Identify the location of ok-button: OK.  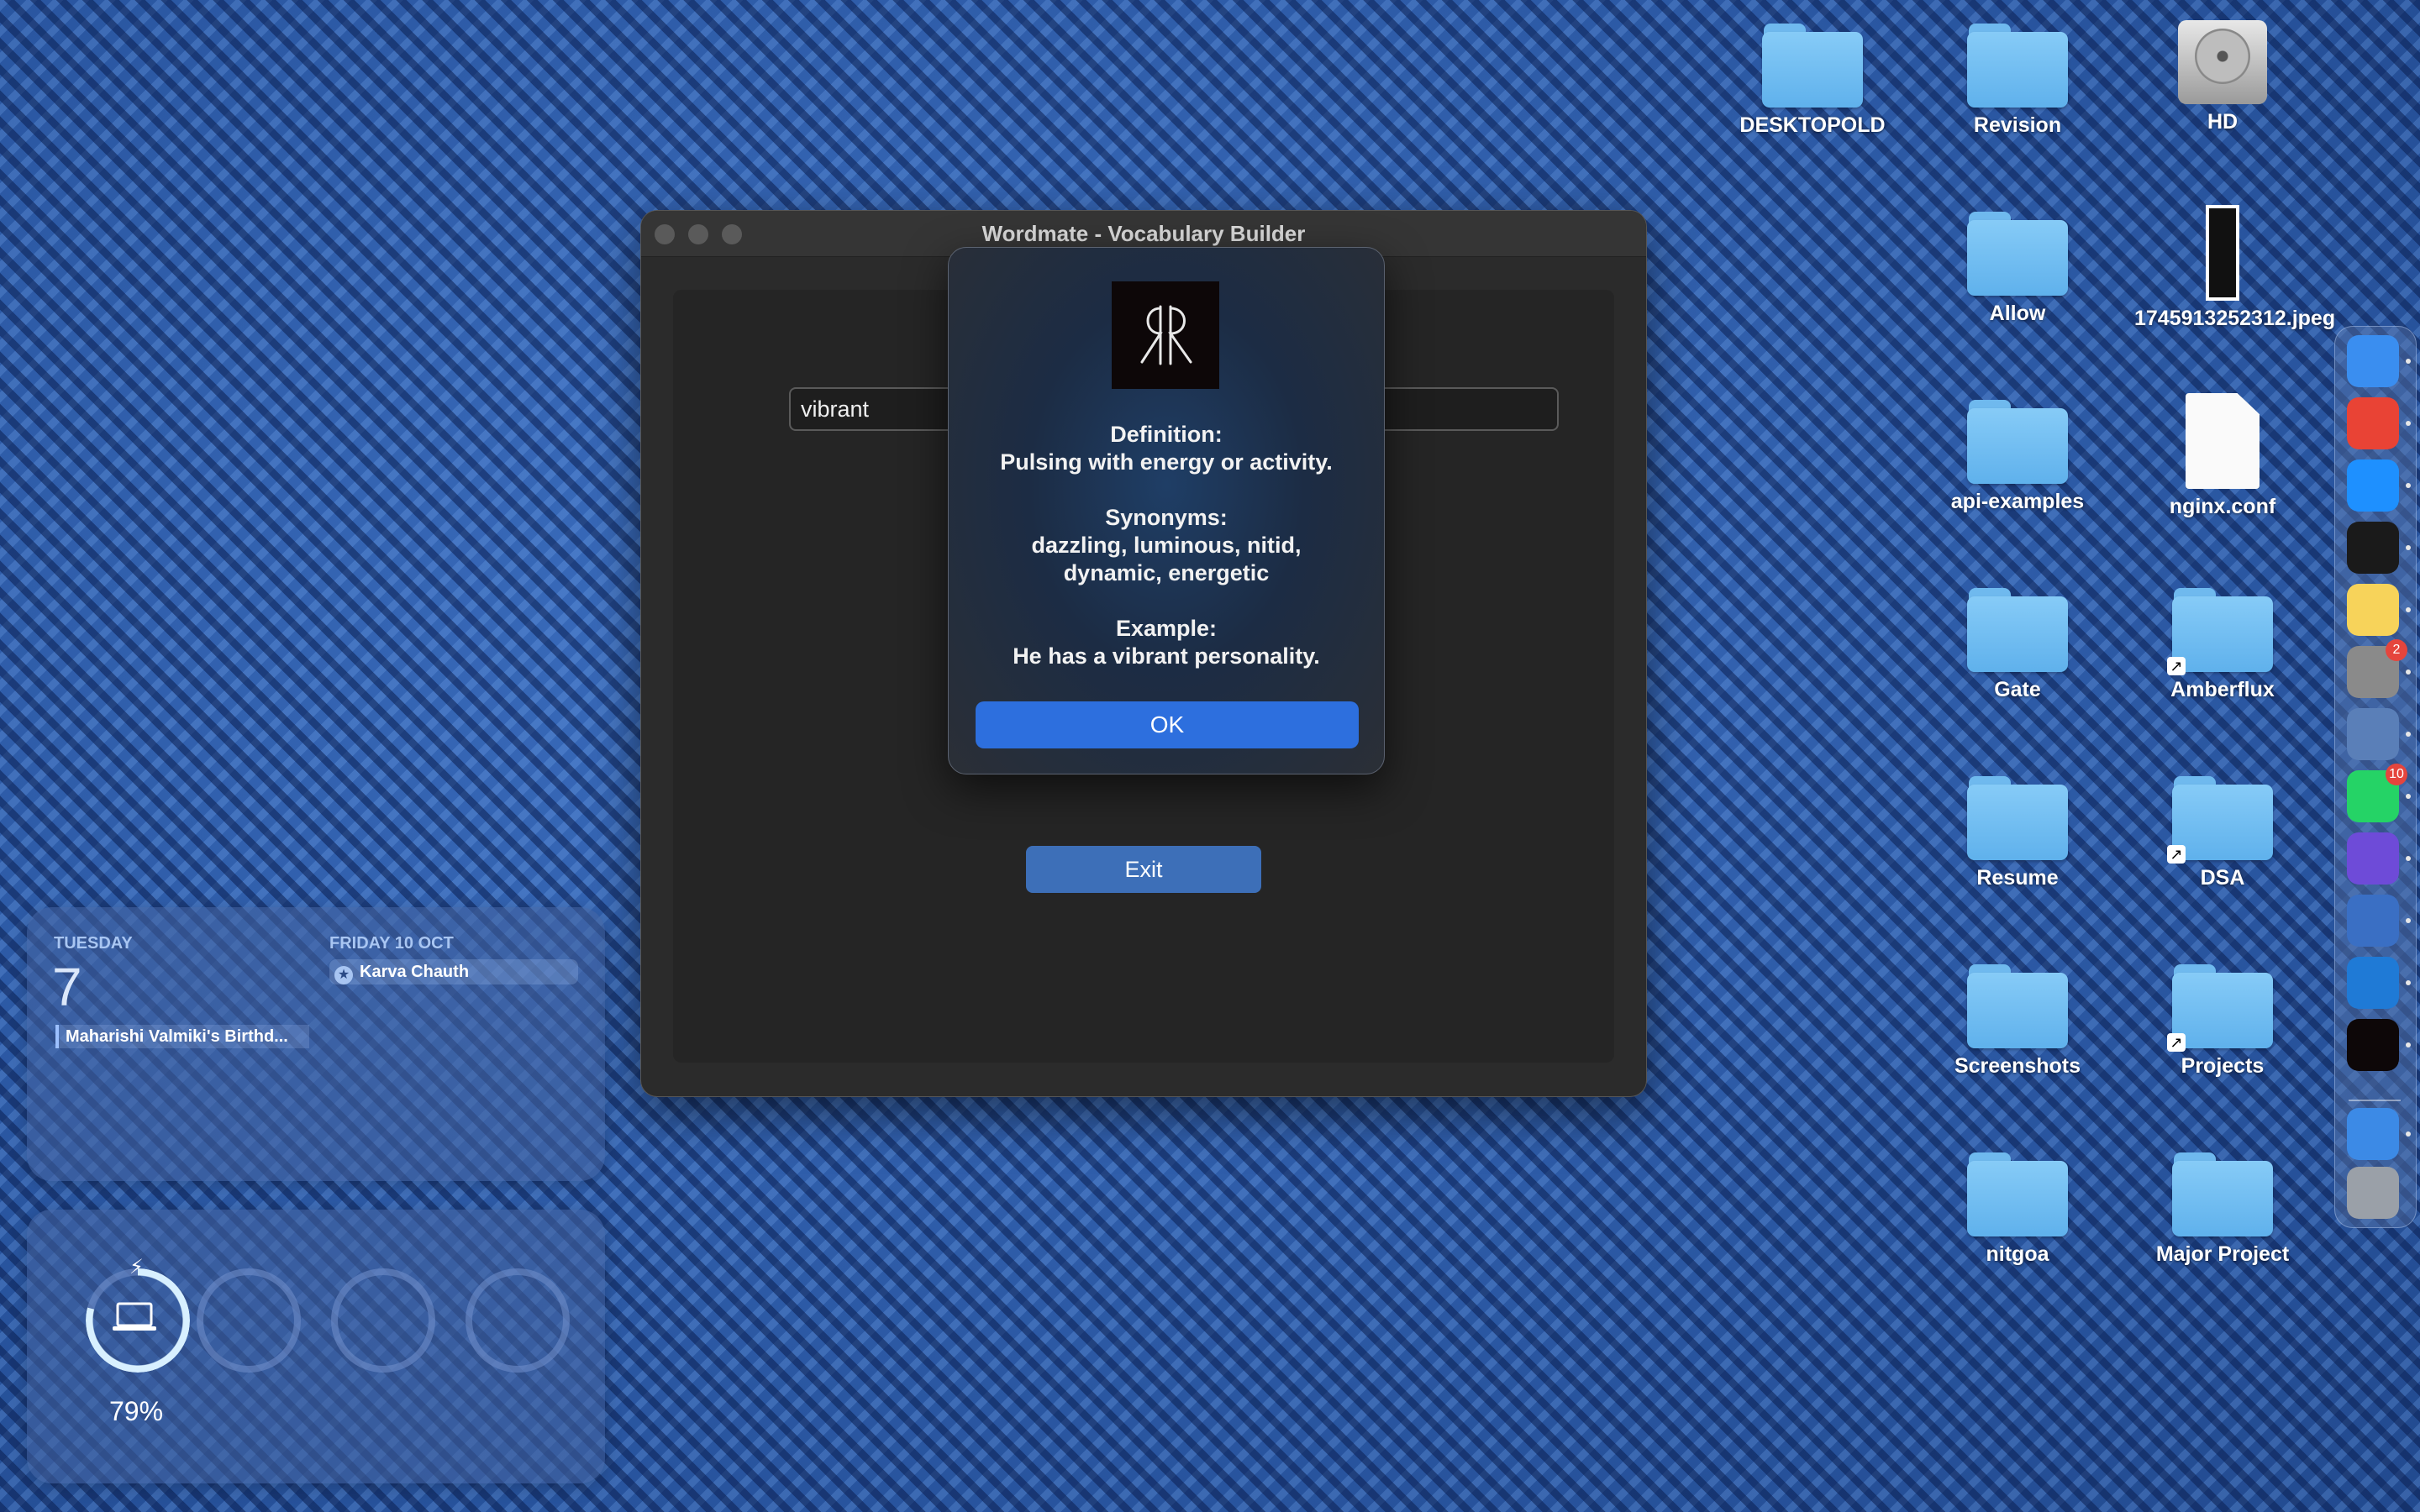
(1167, 724).